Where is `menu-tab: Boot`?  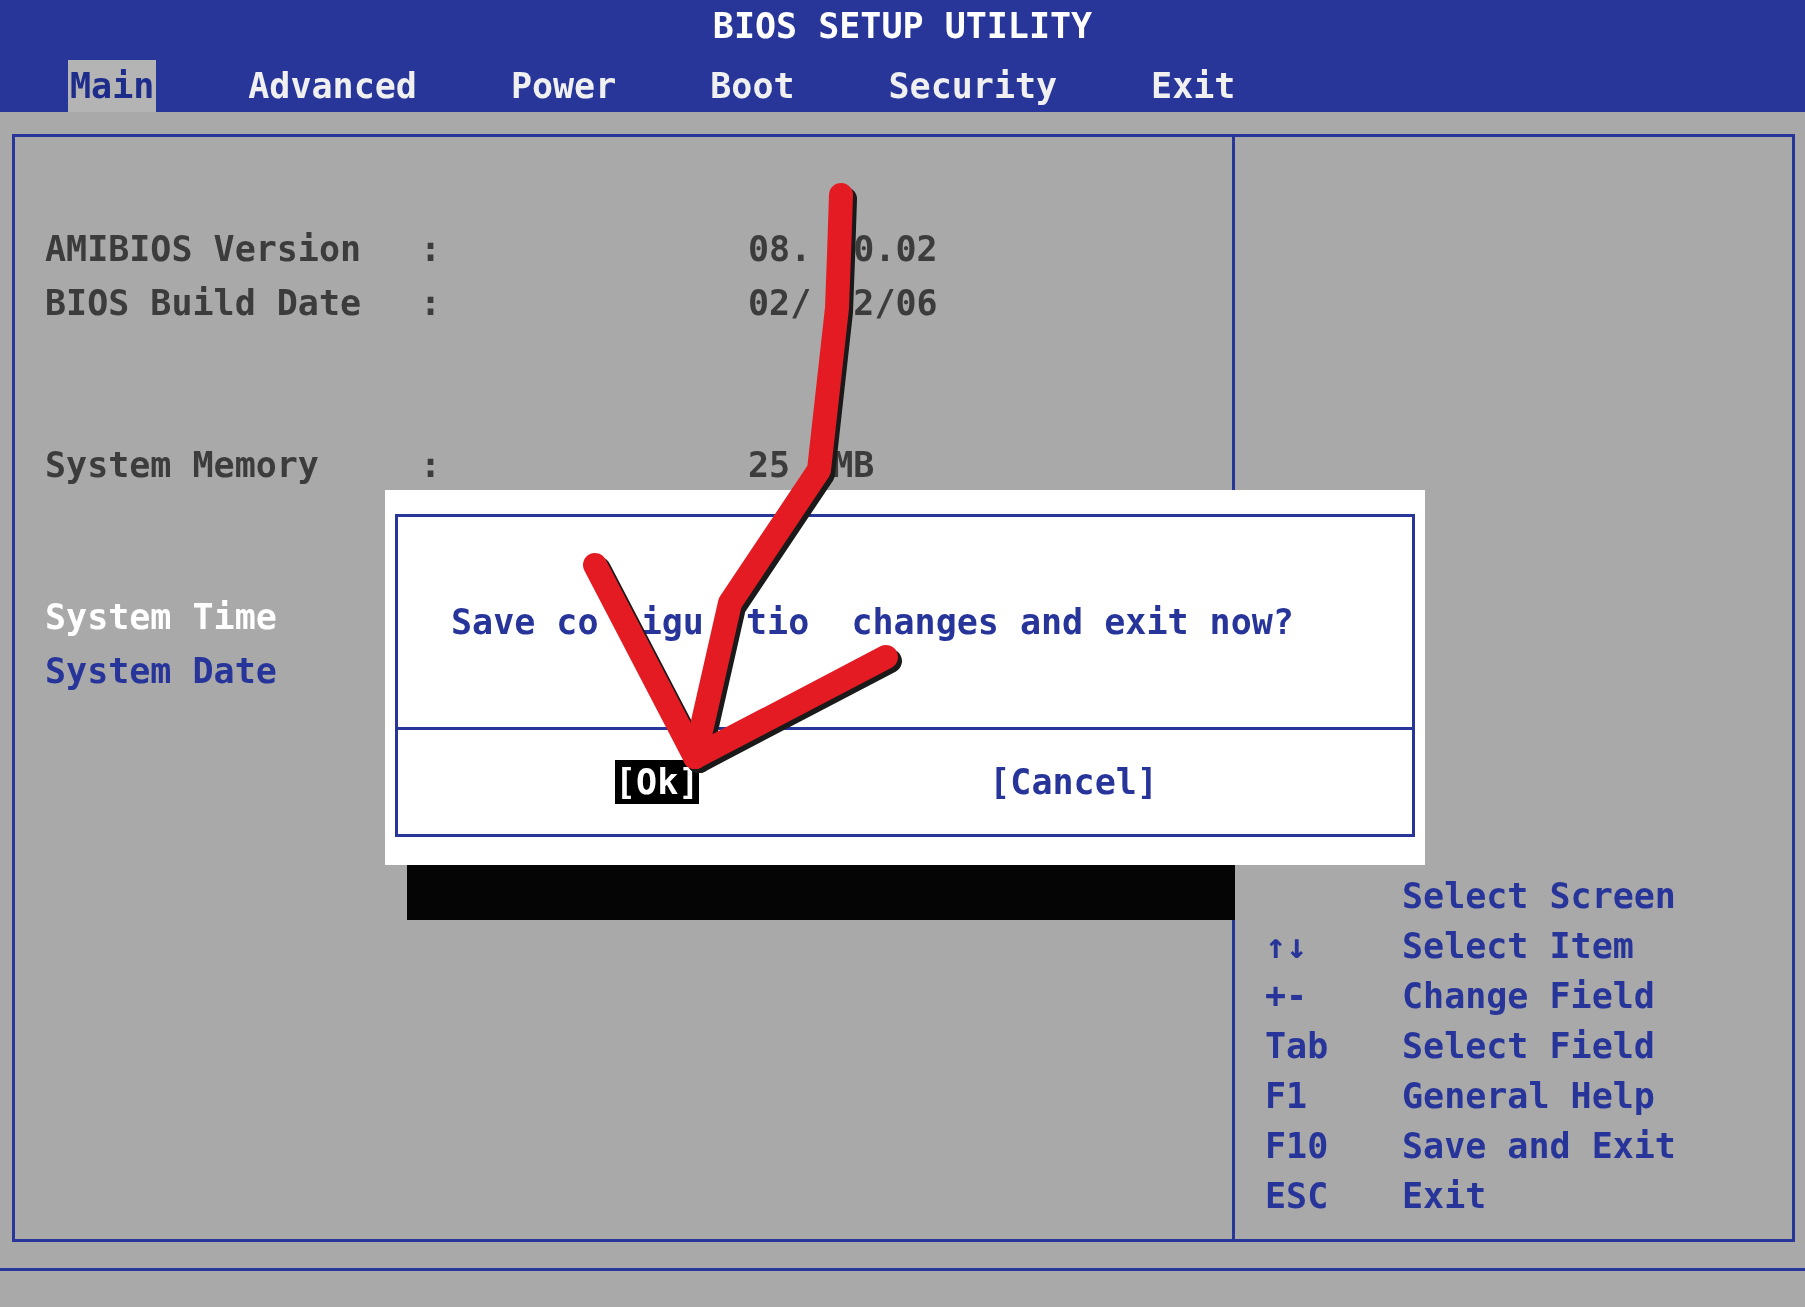
menu-tab: Boot is located at coordinates (752, 86).